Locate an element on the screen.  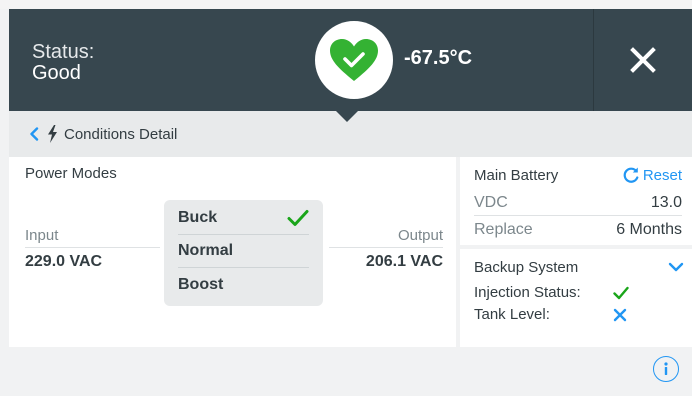
output-value: 206.1 VAC is located at coordinates (404, 261).